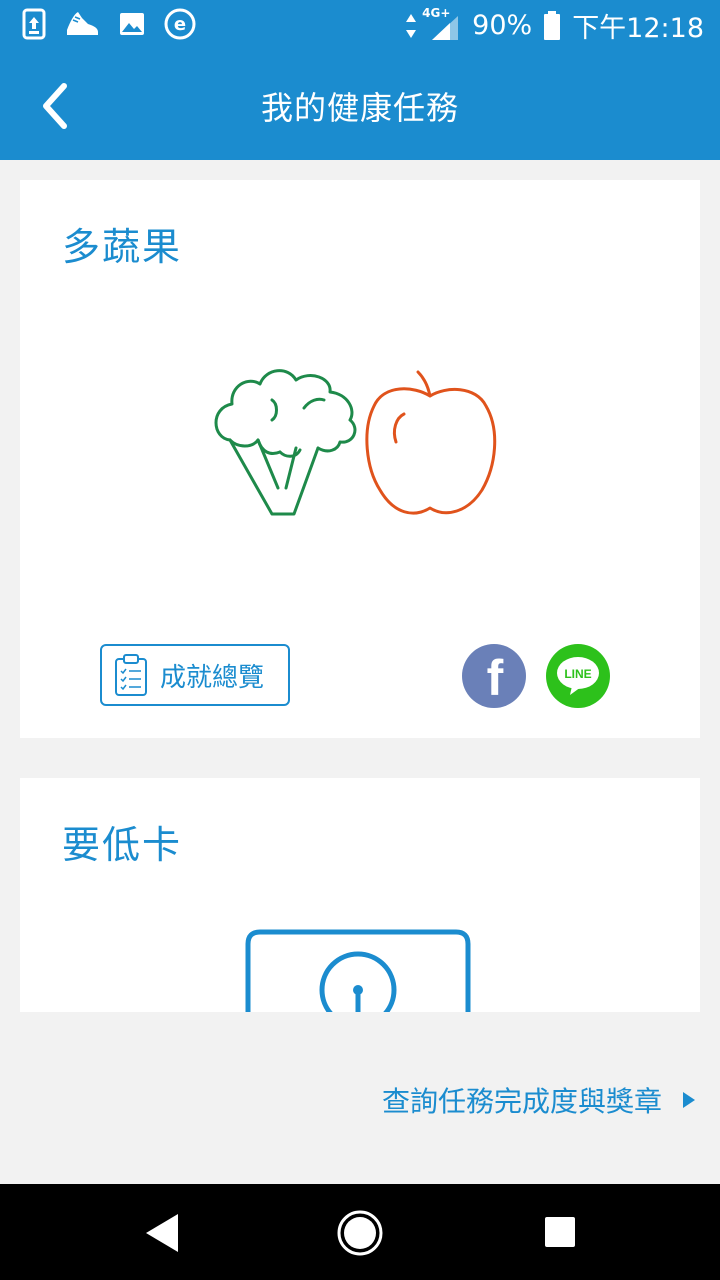 The image size is (720, 1280). Describe the element at coordinates (689, 1100) in the screenshot. I see `play-arrow-icon` at that location.